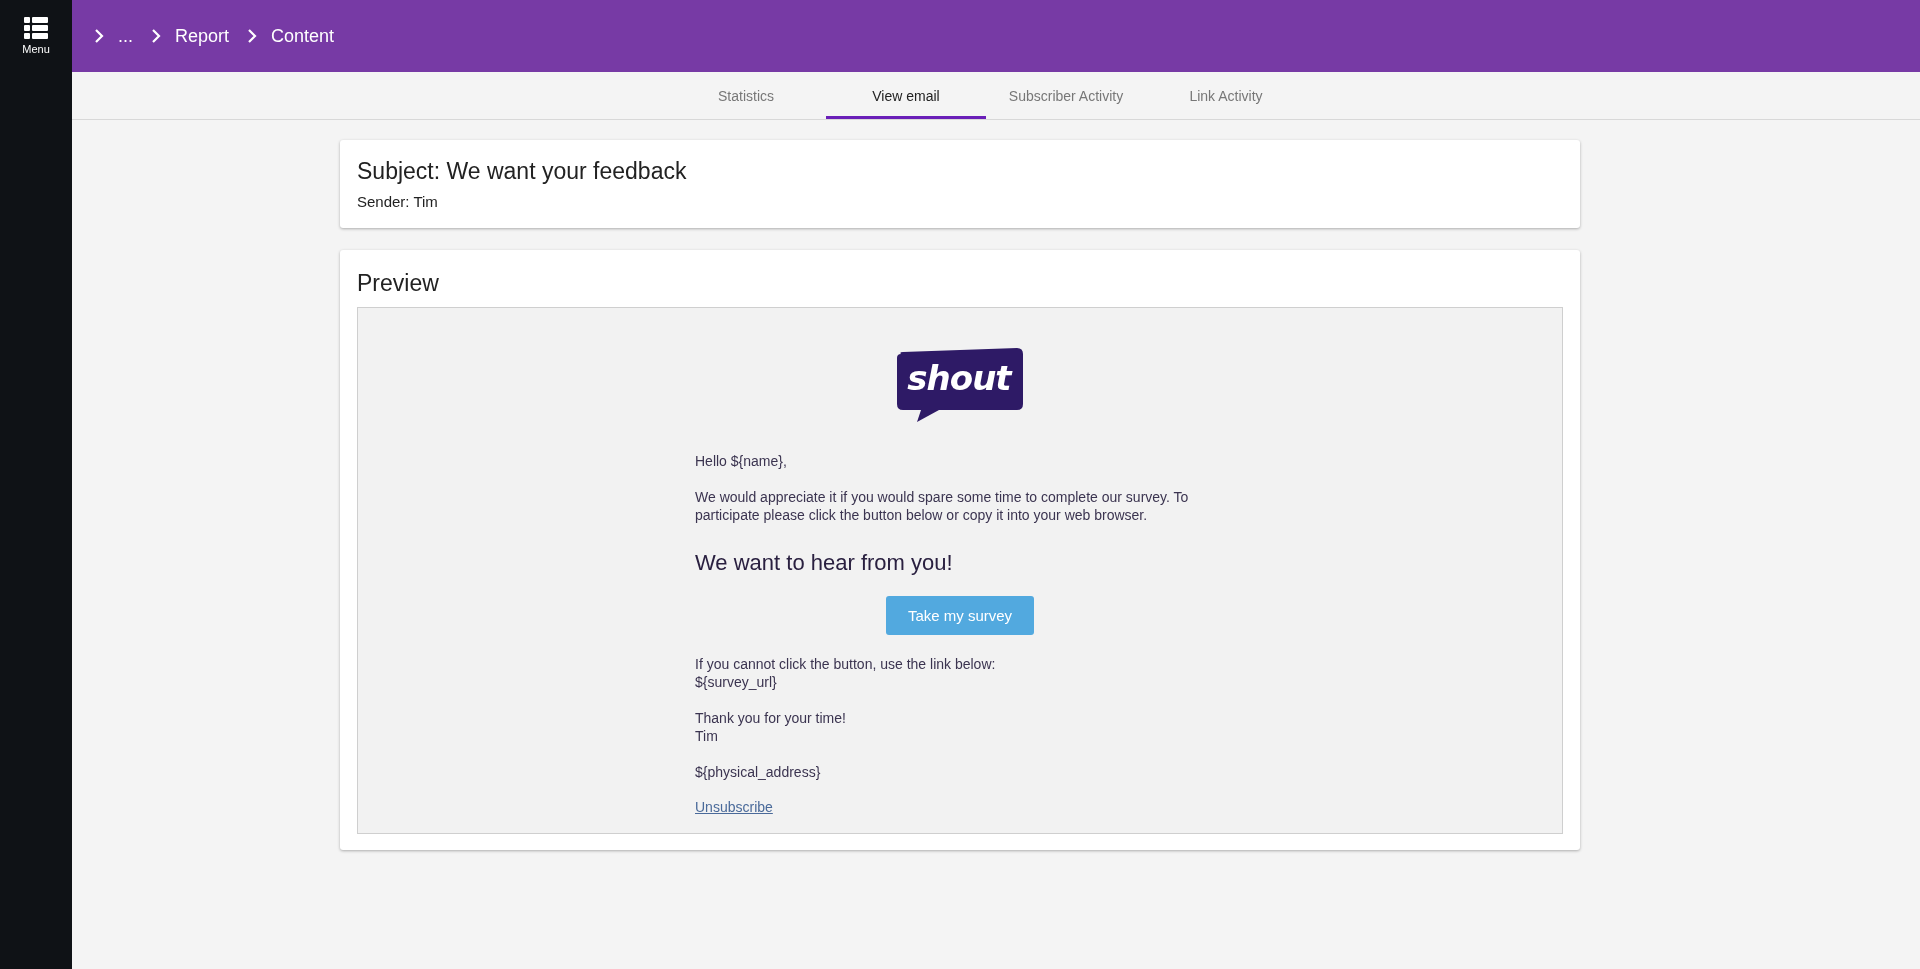  What do you see at coordinates (1066, 95) in the screenshot?
I see `tab: Subscriber Activity` at bounding box center [1066, 95].